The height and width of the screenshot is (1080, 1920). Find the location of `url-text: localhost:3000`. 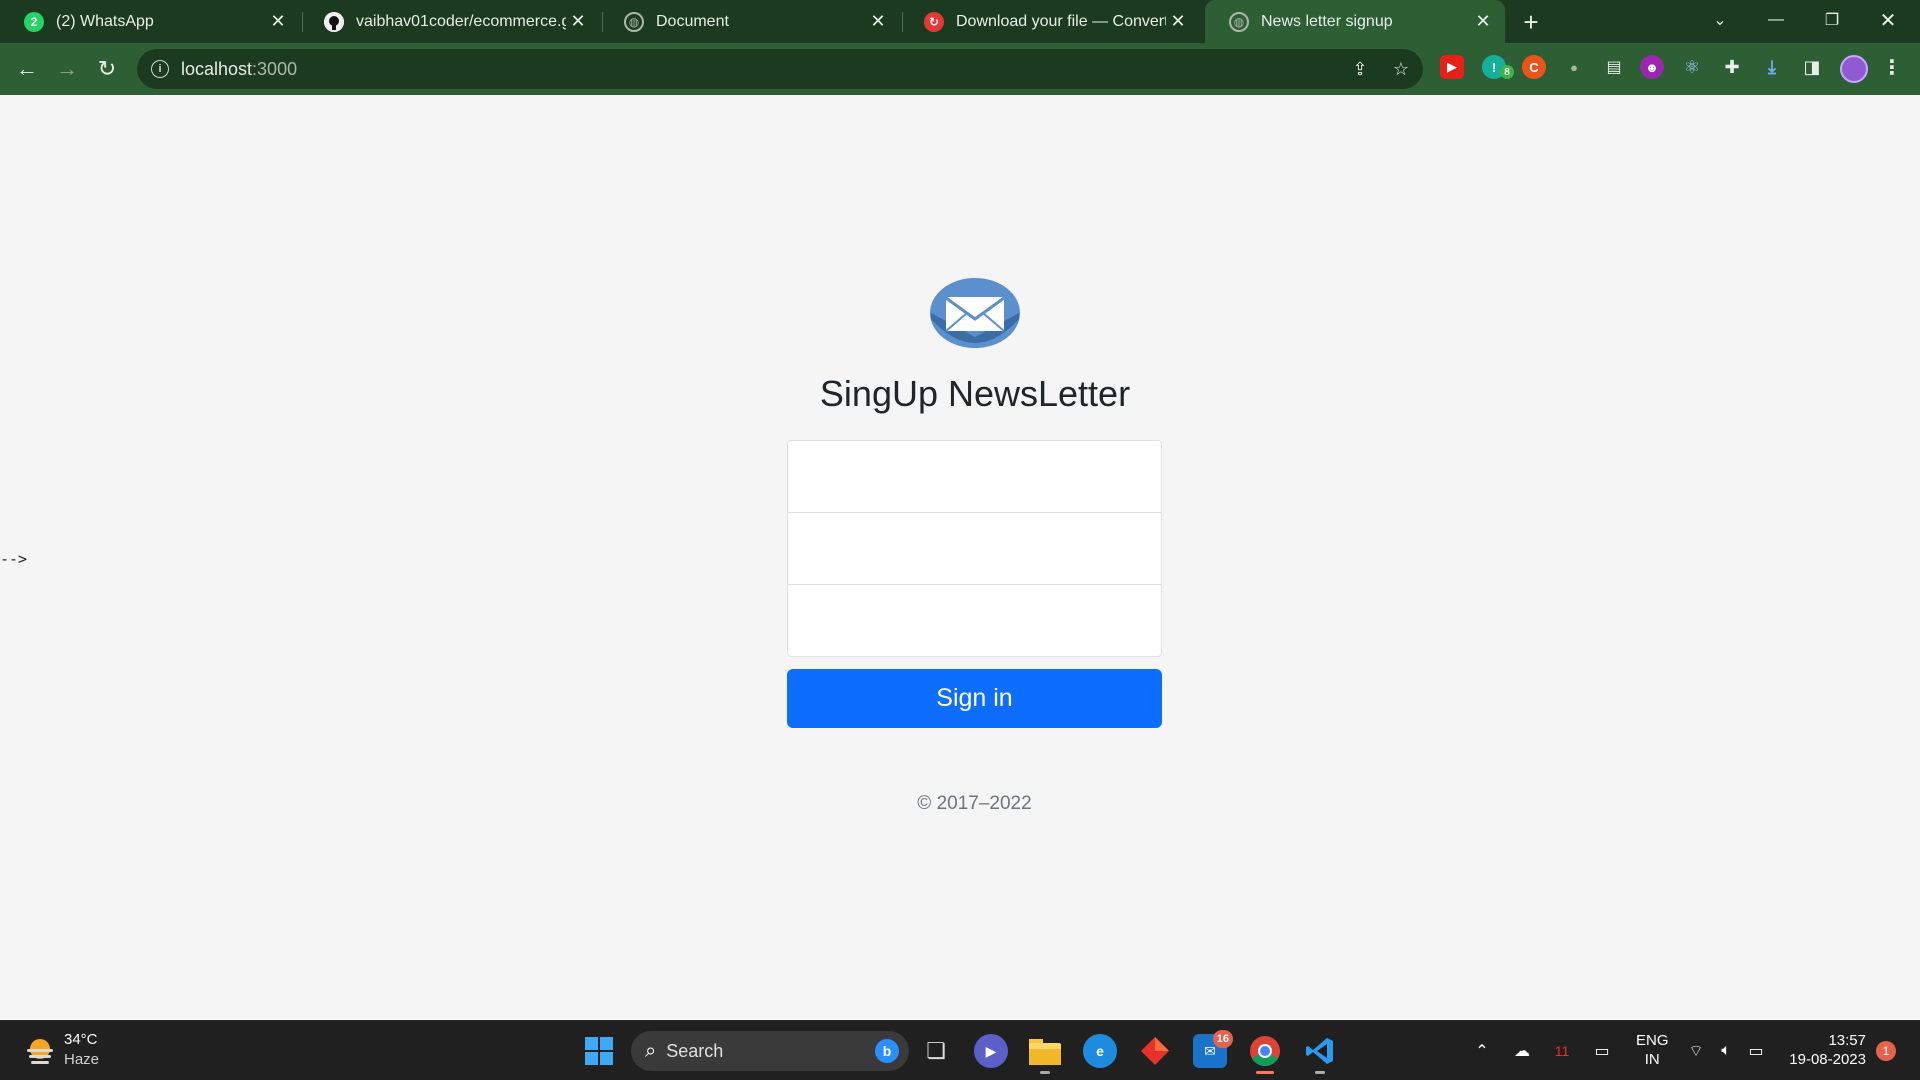

url-text: localhost:3000 is located at coordinates (239, 68).